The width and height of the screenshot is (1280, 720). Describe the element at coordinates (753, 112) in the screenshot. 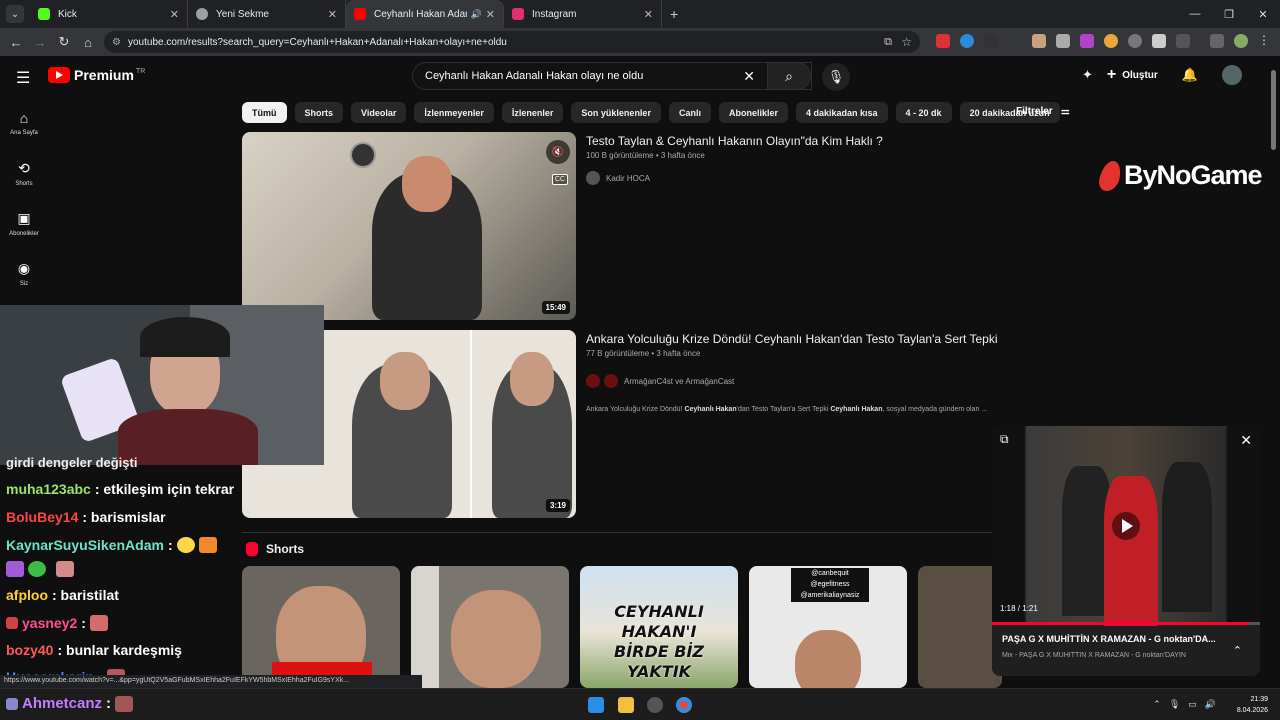

I see `chip-subscriptions: Abonelikler` at that location.